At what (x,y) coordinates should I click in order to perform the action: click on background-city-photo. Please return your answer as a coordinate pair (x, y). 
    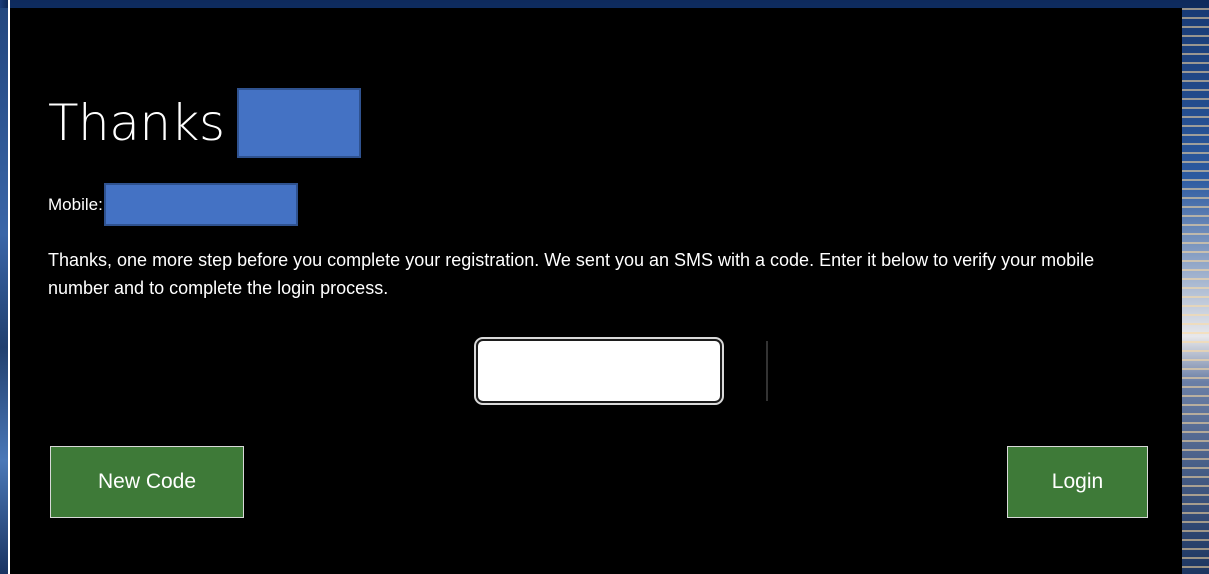
    Looking at the image, I should click on (1195, 291).